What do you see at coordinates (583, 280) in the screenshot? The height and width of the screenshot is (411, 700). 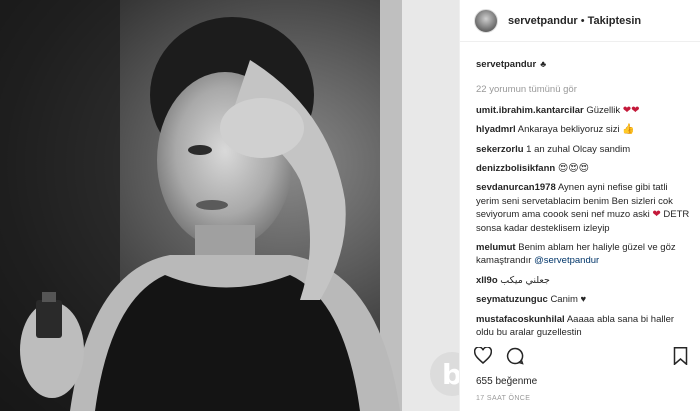 I see `comment-item: xll9o جعلني ميكب` at bounding box center [583, 280].